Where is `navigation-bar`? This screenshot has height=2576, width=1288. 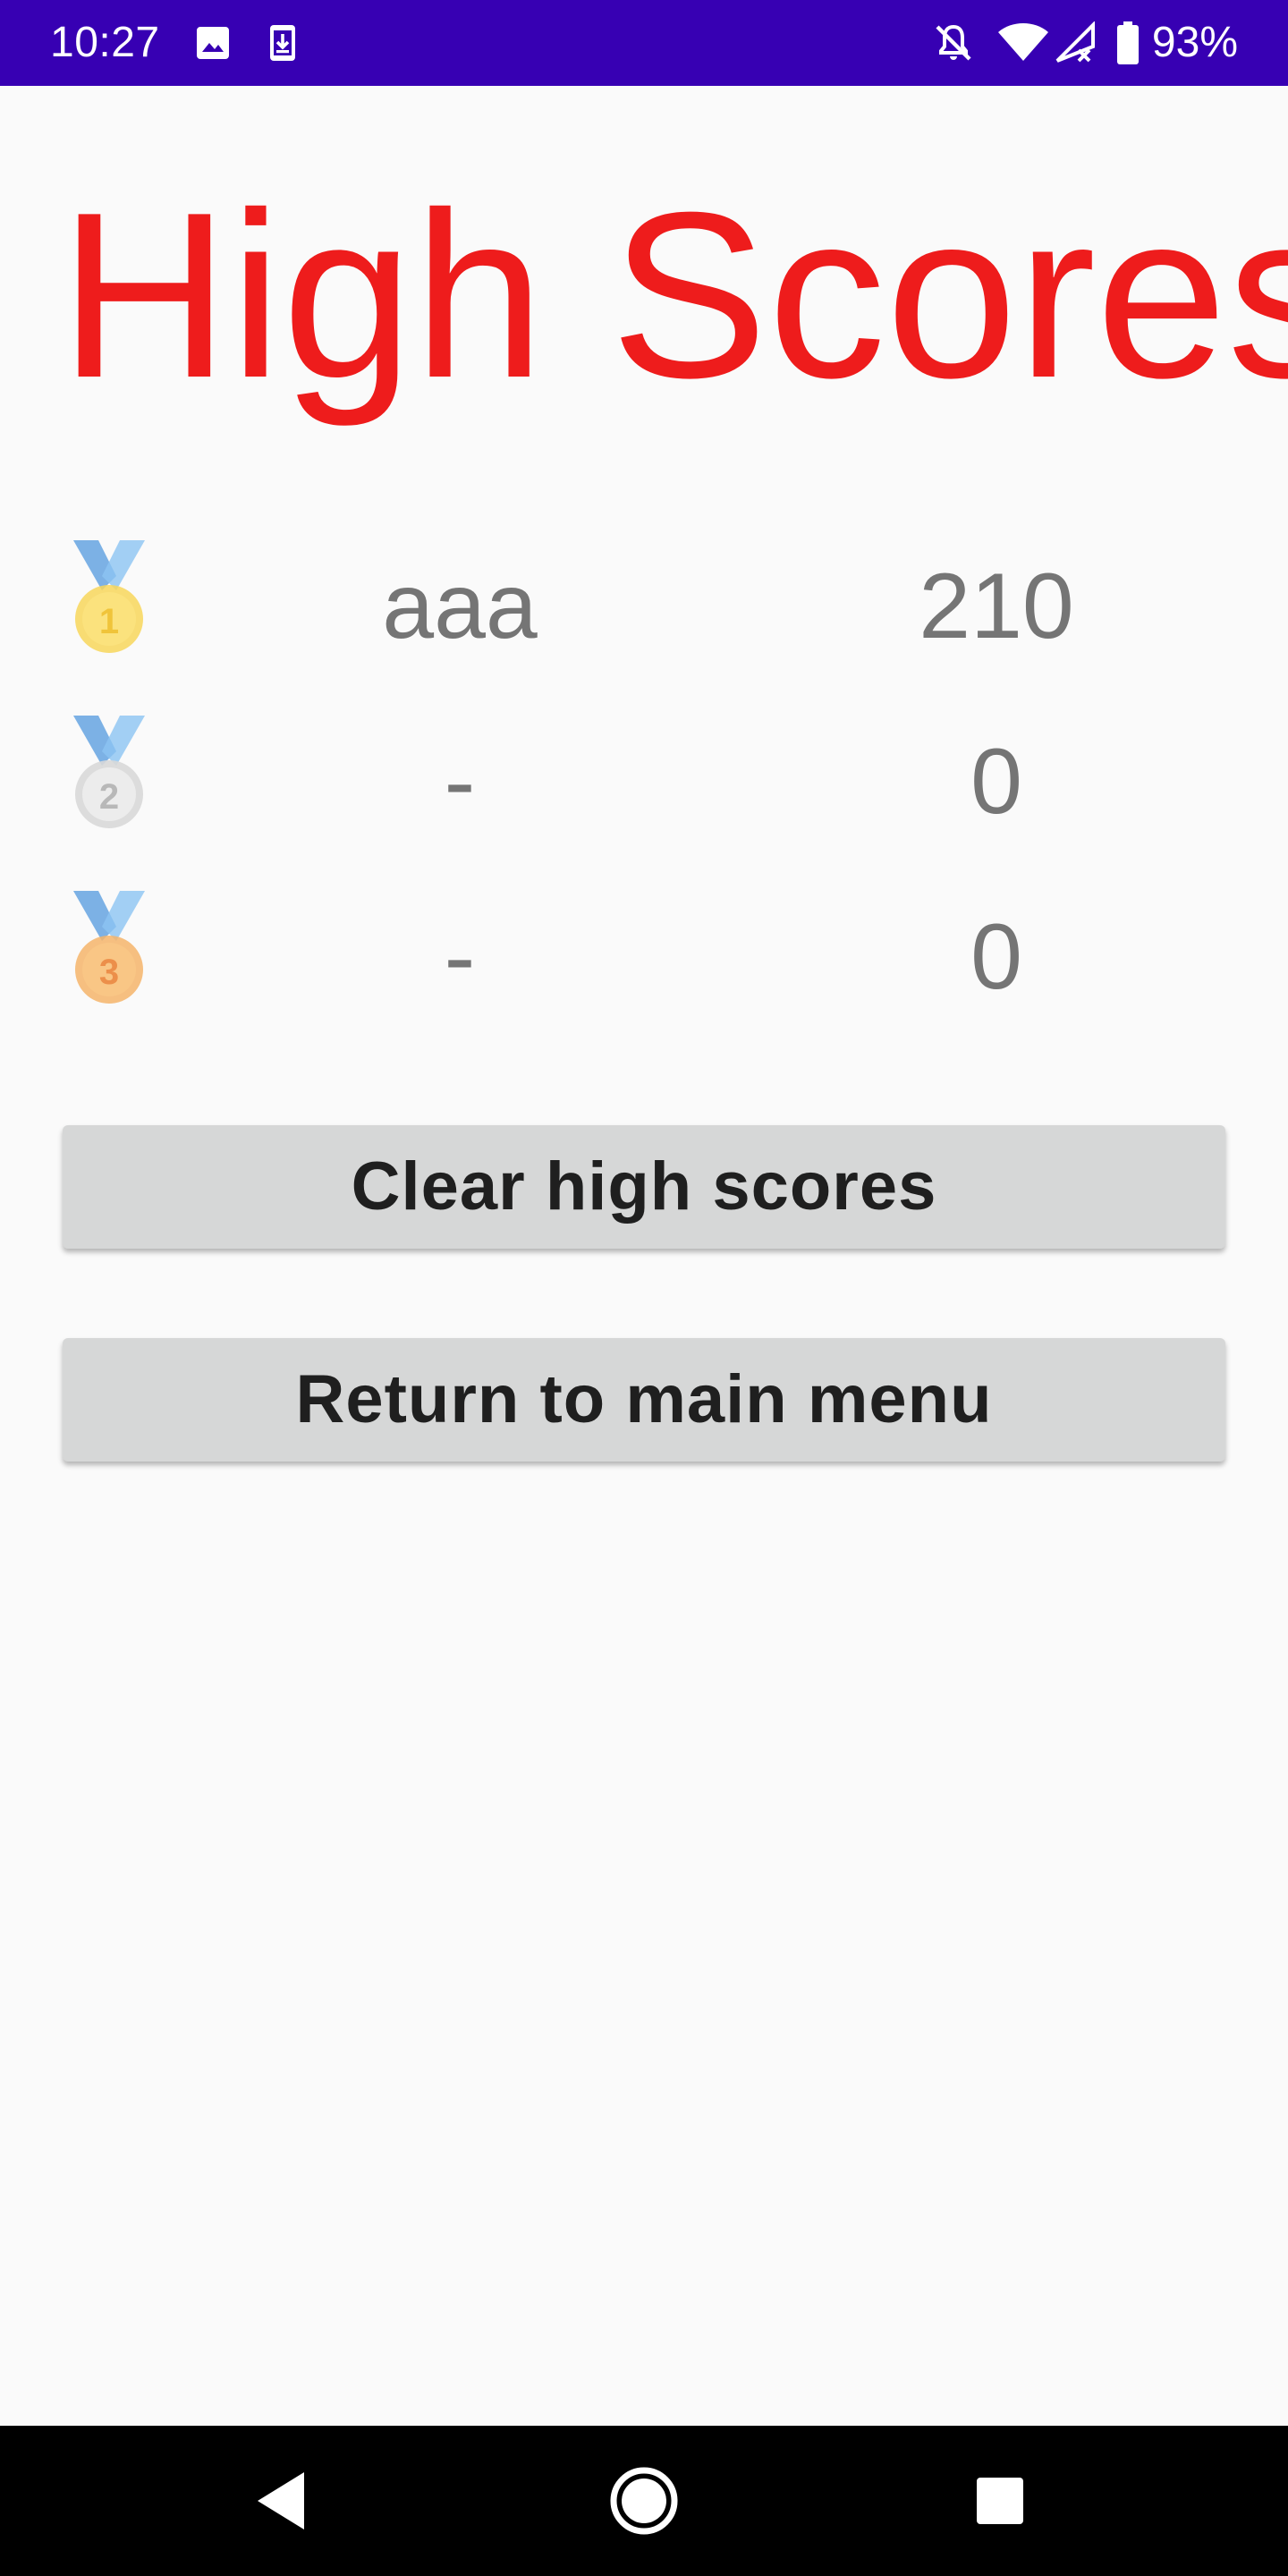 navigation-bar is located at coordinates (644, 2501).